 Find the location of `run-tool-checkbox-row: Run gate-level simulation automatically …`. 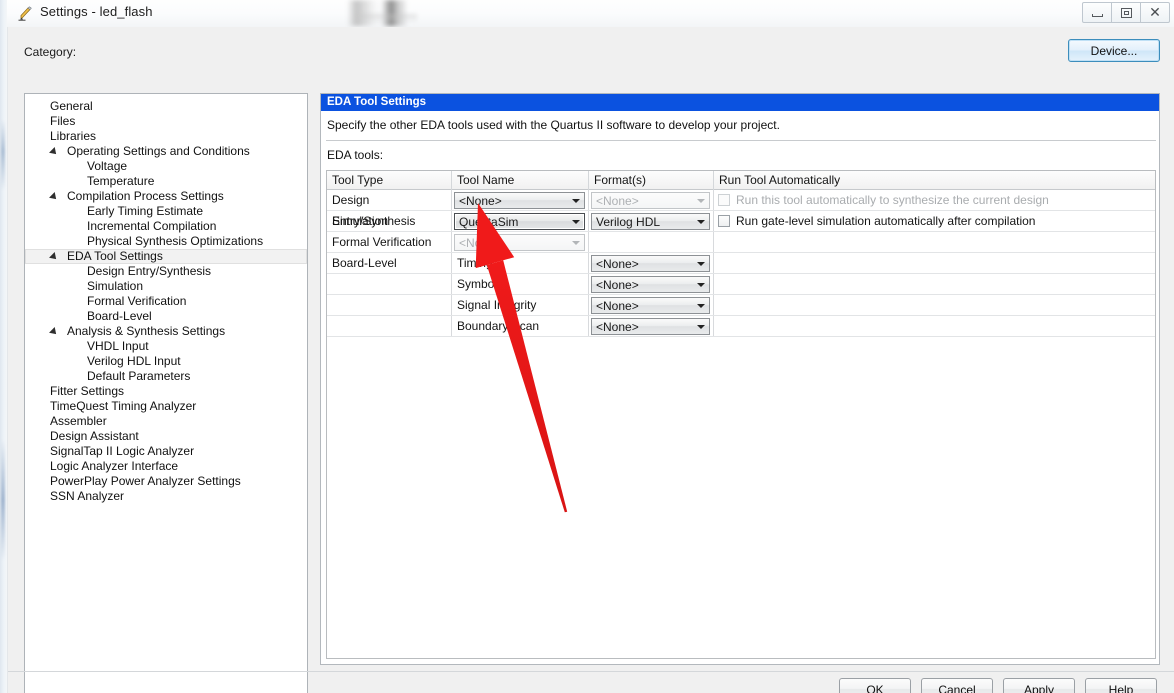

run-tool-checkbox-row: Run gate-level simulation automatically … is located at coordinates (876, 221).